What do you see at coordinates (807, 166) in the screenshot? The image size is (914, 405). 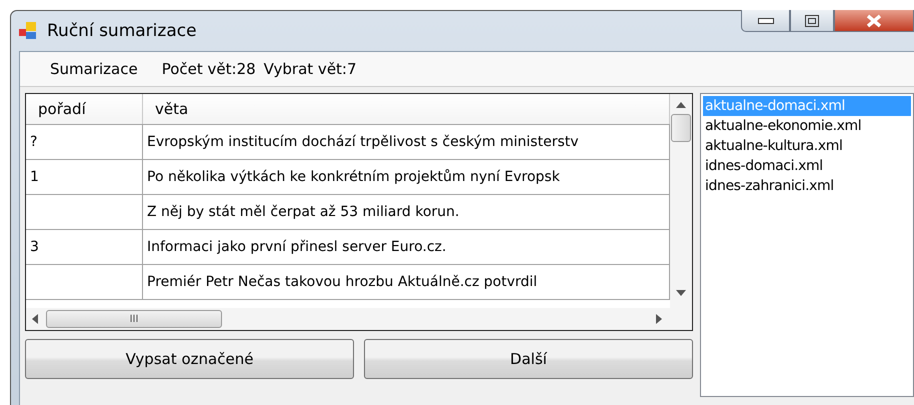 I see `list-item: idnes-domaci.xml` at bounding box center [807, 166].